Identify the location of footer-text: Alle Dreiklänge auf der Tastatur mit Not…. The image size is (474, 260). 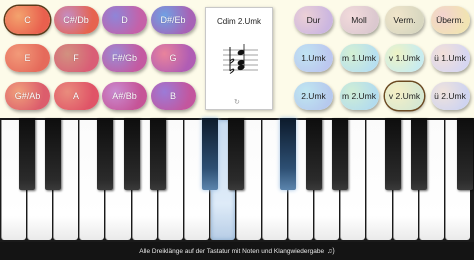
(232, 251).